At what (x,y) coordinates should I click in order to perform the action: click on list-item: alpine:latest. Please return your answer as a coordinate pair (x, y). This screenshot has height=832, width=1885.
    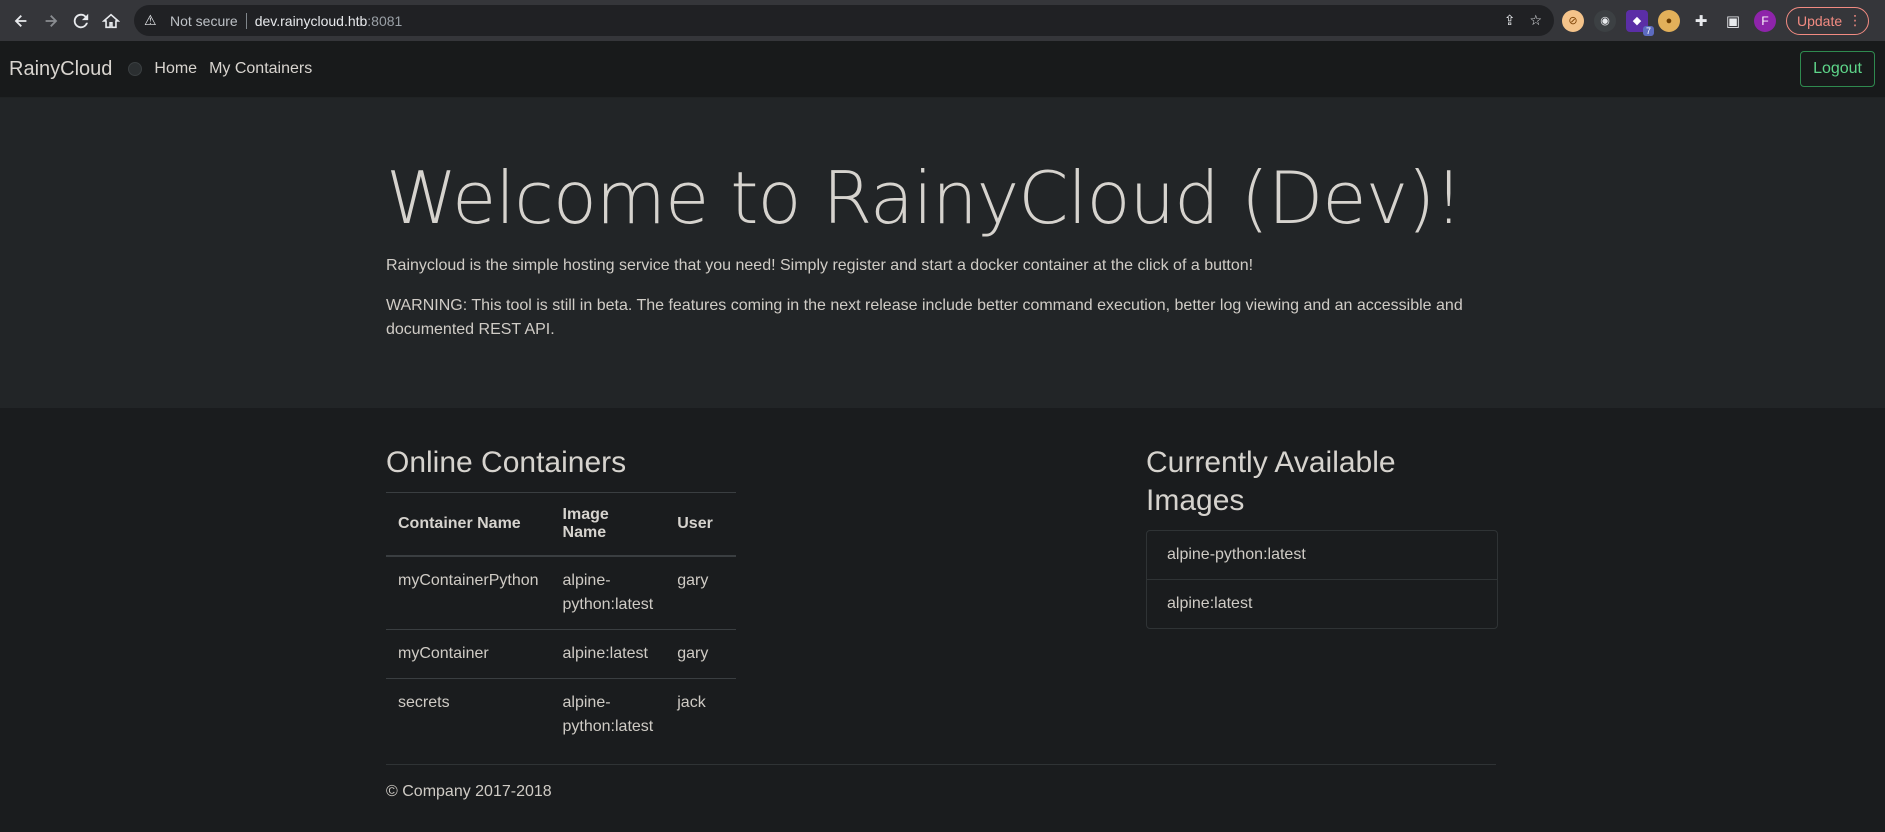
    Looking at the image, I should click on (1322, 603).